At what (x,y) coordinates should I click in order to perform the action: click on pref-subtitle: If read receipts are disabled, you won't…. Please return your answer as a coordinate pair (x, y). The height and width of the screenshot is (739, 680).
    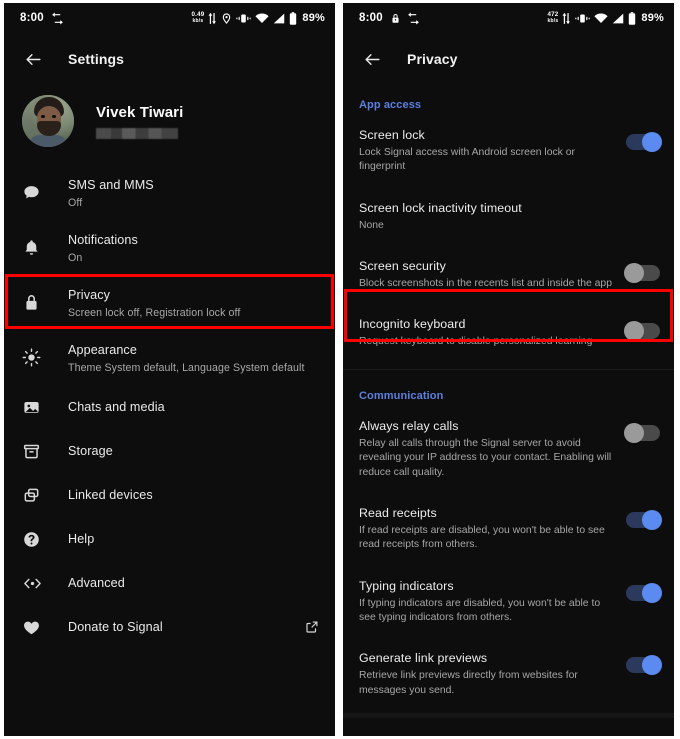
    Looking at the image, I should click on (482, 537).